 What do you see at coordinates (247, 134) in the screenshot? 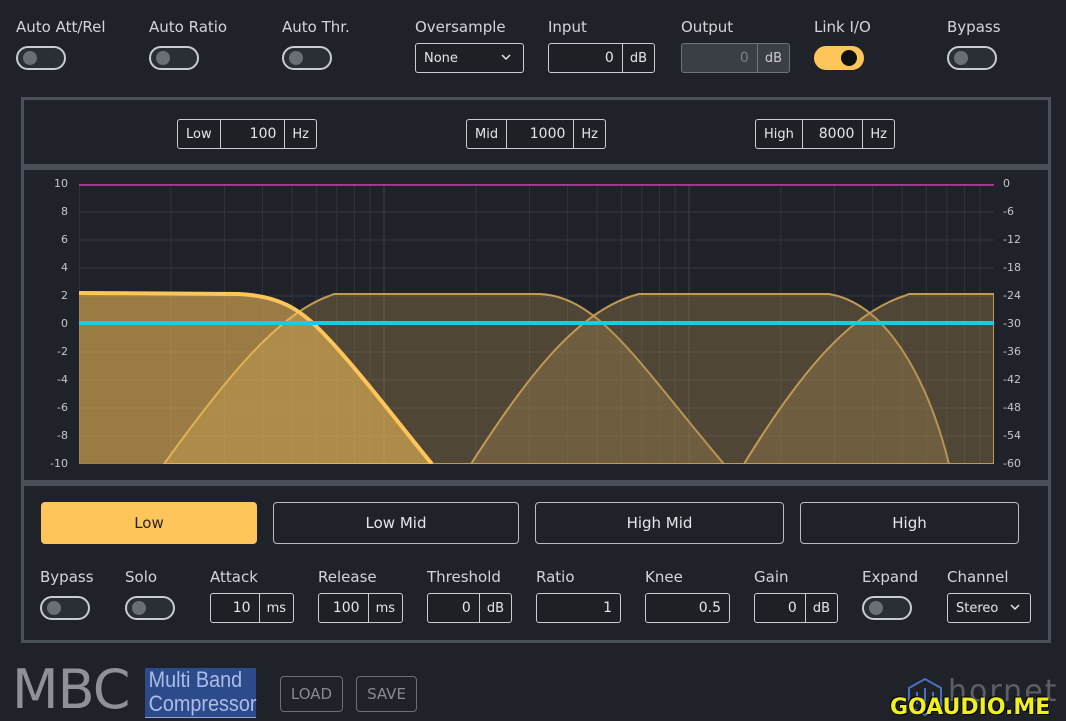
I see `crossover-low-field: Low 100 Hz` at bounding box center [247, 134].